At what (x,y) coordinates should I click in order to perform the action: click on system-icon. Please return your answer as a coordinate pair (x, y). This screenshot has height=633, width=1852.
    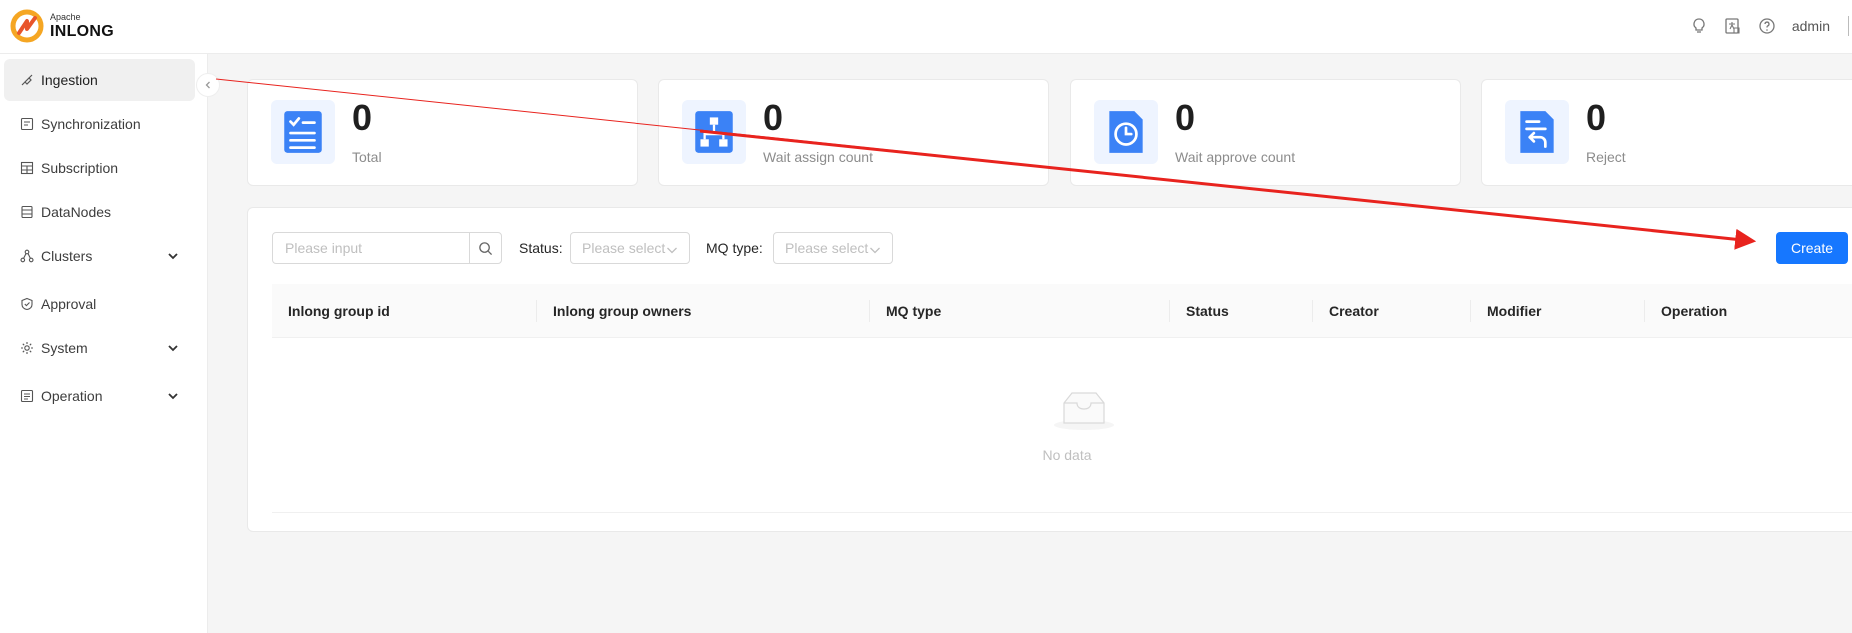
    Looking at the image, I should click on (27, 348).